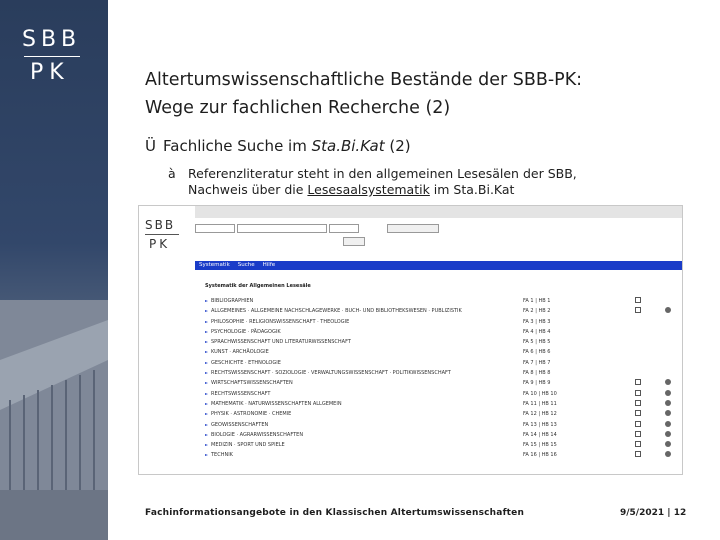 The image size is (720, 540). I want to click on systematik-row-name: PHYSIK · ASTRONOMIE · CHEMIE, so click(251, 414).